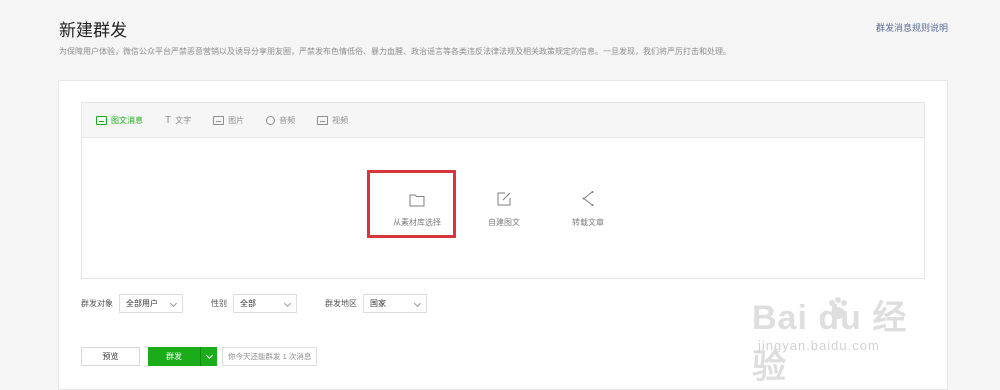 Image resolution: width=1000 pixels, height=390 pixels. Describe the element at coordinates (219, 303) in the screenshot. I see `gender-label: 性别` at that location.